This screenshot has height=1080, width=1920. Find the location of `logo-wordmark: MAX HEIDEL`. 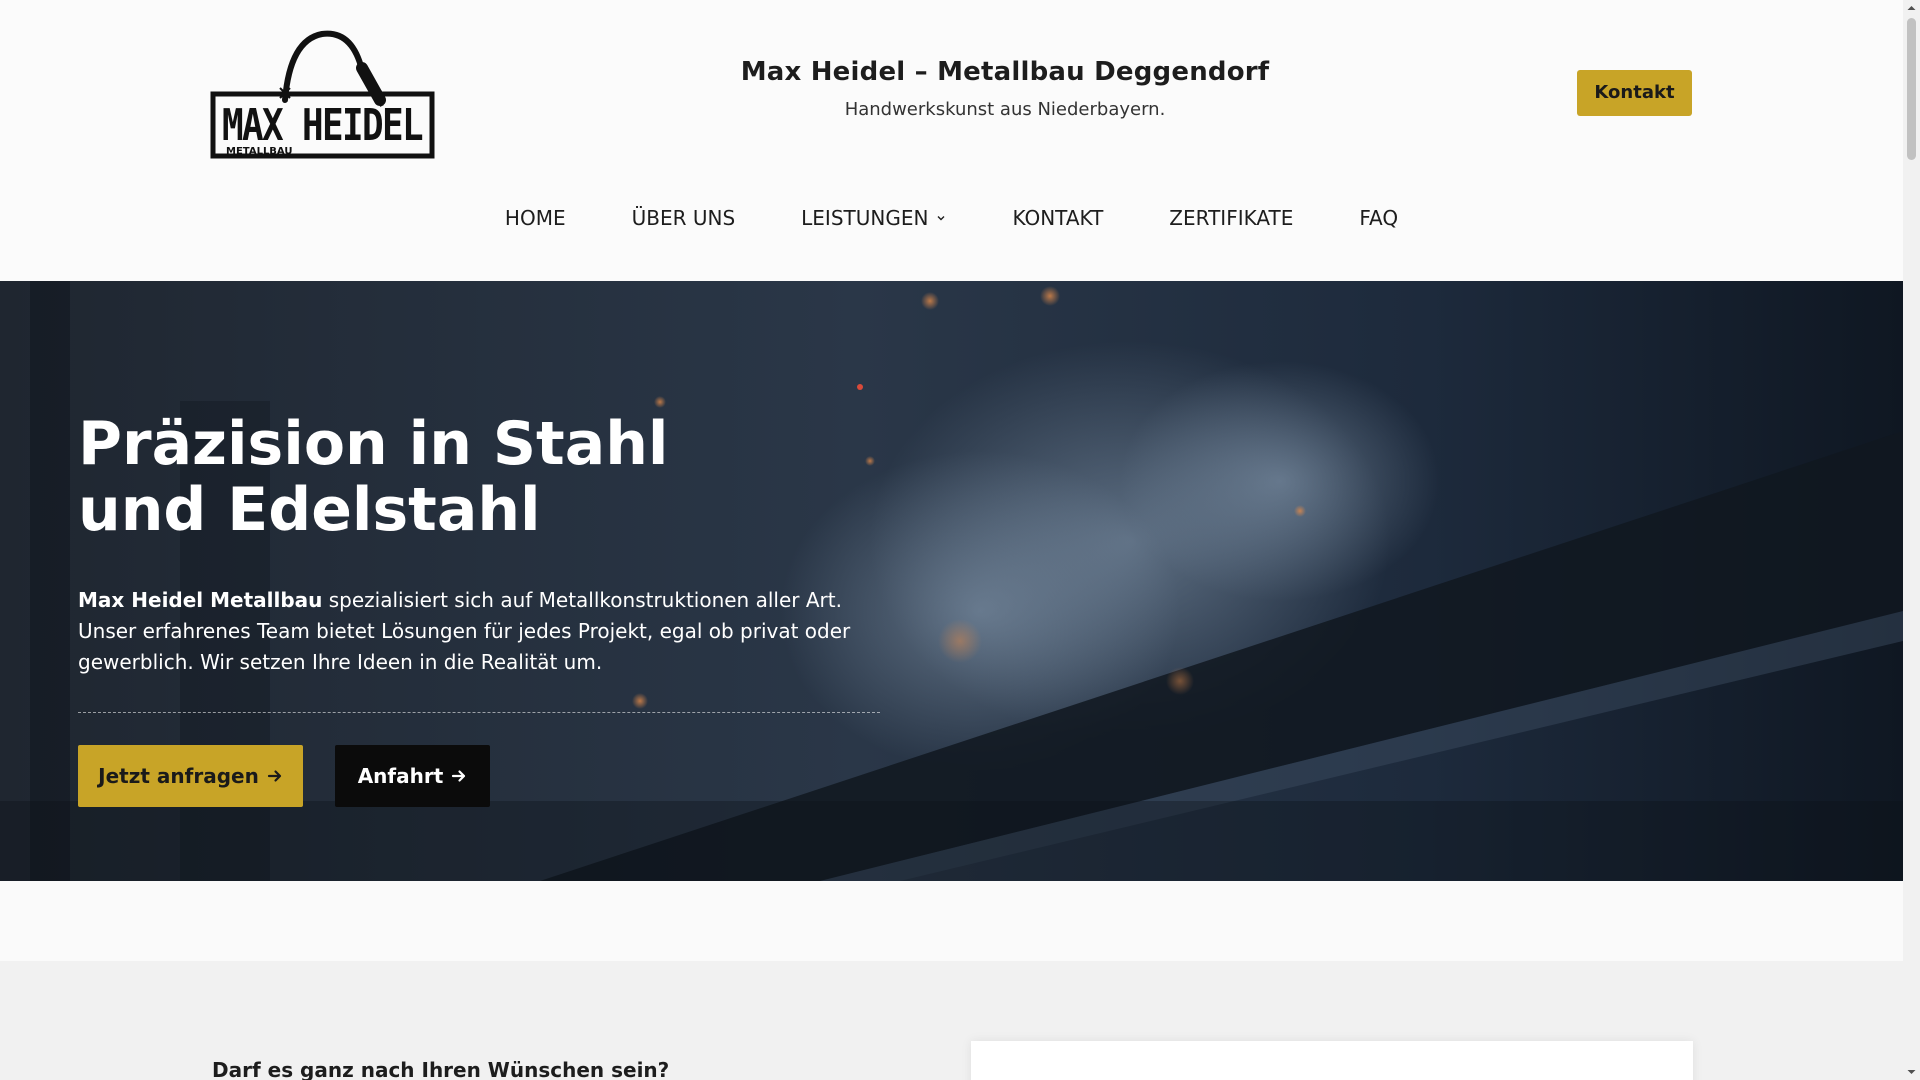

logo-wordmark: MAX HEIDEL is located at coordinates (322, 125).